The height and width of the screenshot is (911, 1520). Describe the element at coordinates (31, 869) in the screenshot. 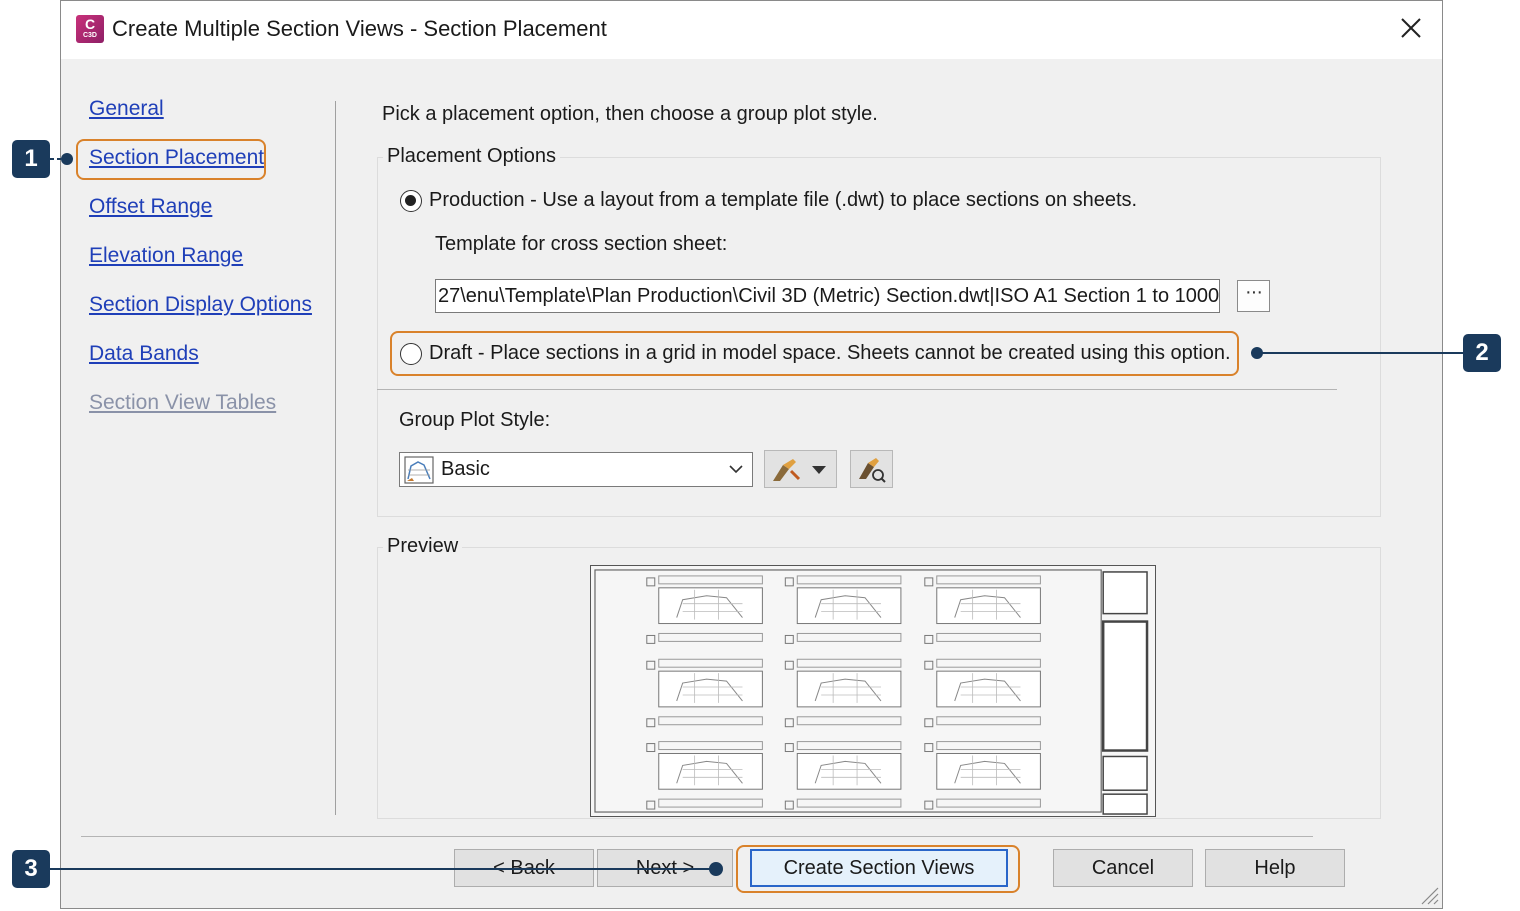

I see `callout-3: 3` at that location.